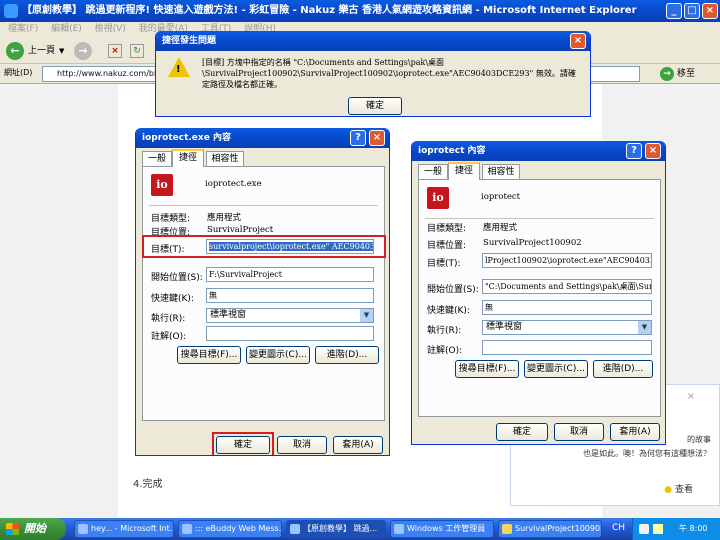 Image resolution: width=720 pixels, height=540 pixels. Describe the element at coordinates (23, 29) in the screenshot. I see `menu-file: 檔案(F)` at that location.